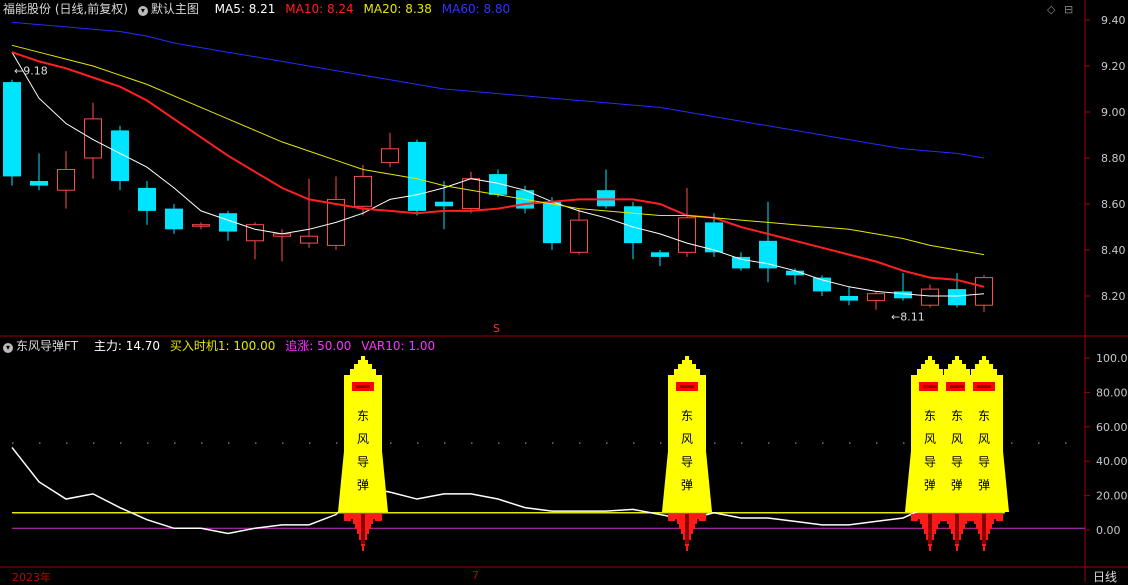 The image size is (1128, 585). I want to click on chevron-down-icon: ▾, so click(8, 348).